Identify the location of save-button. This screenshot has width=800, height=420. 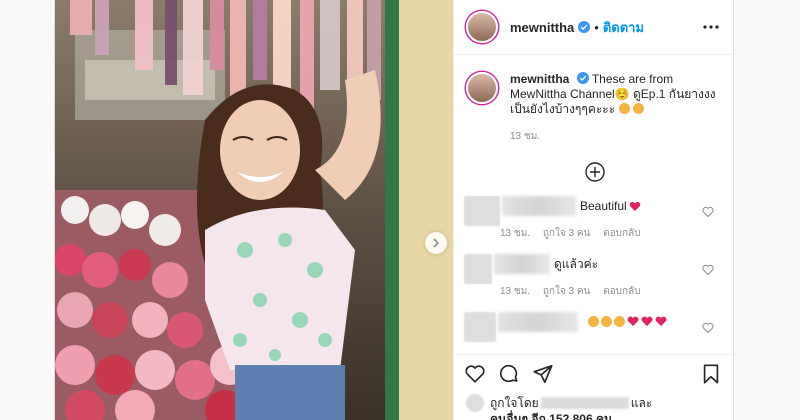
(712, 375).